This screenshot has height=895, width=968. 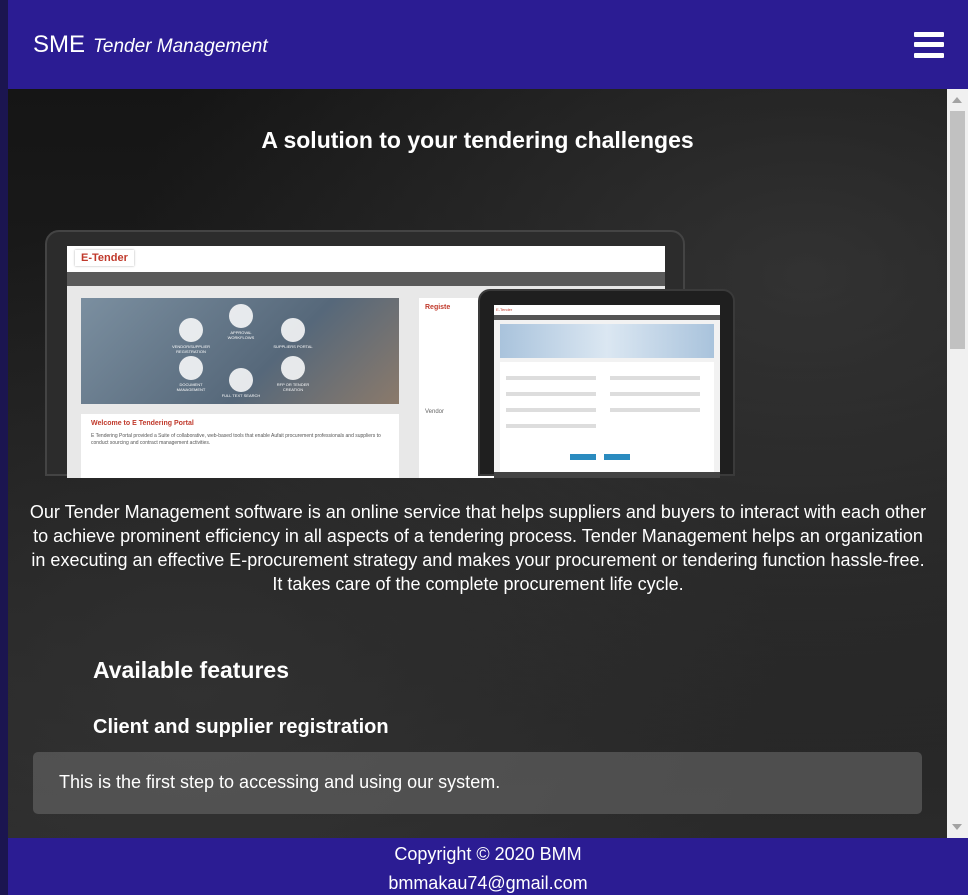 I want to click on circle-label: SUPPLIERS PORTAL, so click(x=293, y=346).